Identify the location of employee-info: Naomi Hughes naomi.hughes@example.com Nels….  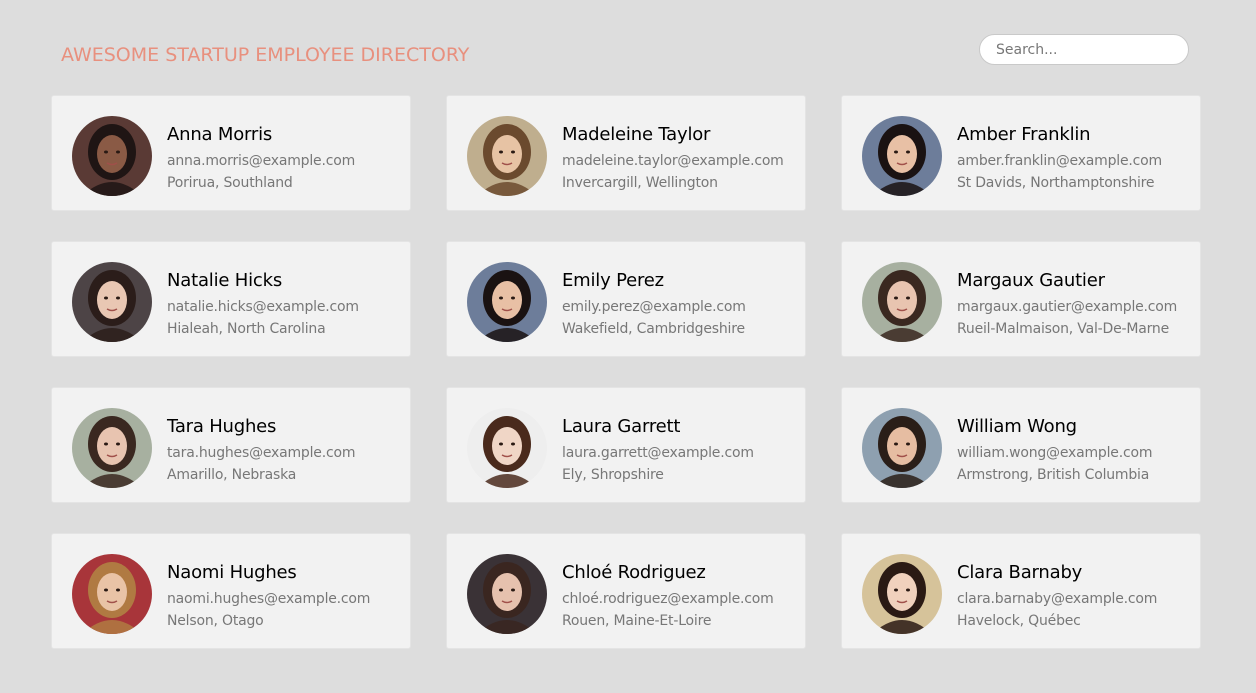
(284, 596).